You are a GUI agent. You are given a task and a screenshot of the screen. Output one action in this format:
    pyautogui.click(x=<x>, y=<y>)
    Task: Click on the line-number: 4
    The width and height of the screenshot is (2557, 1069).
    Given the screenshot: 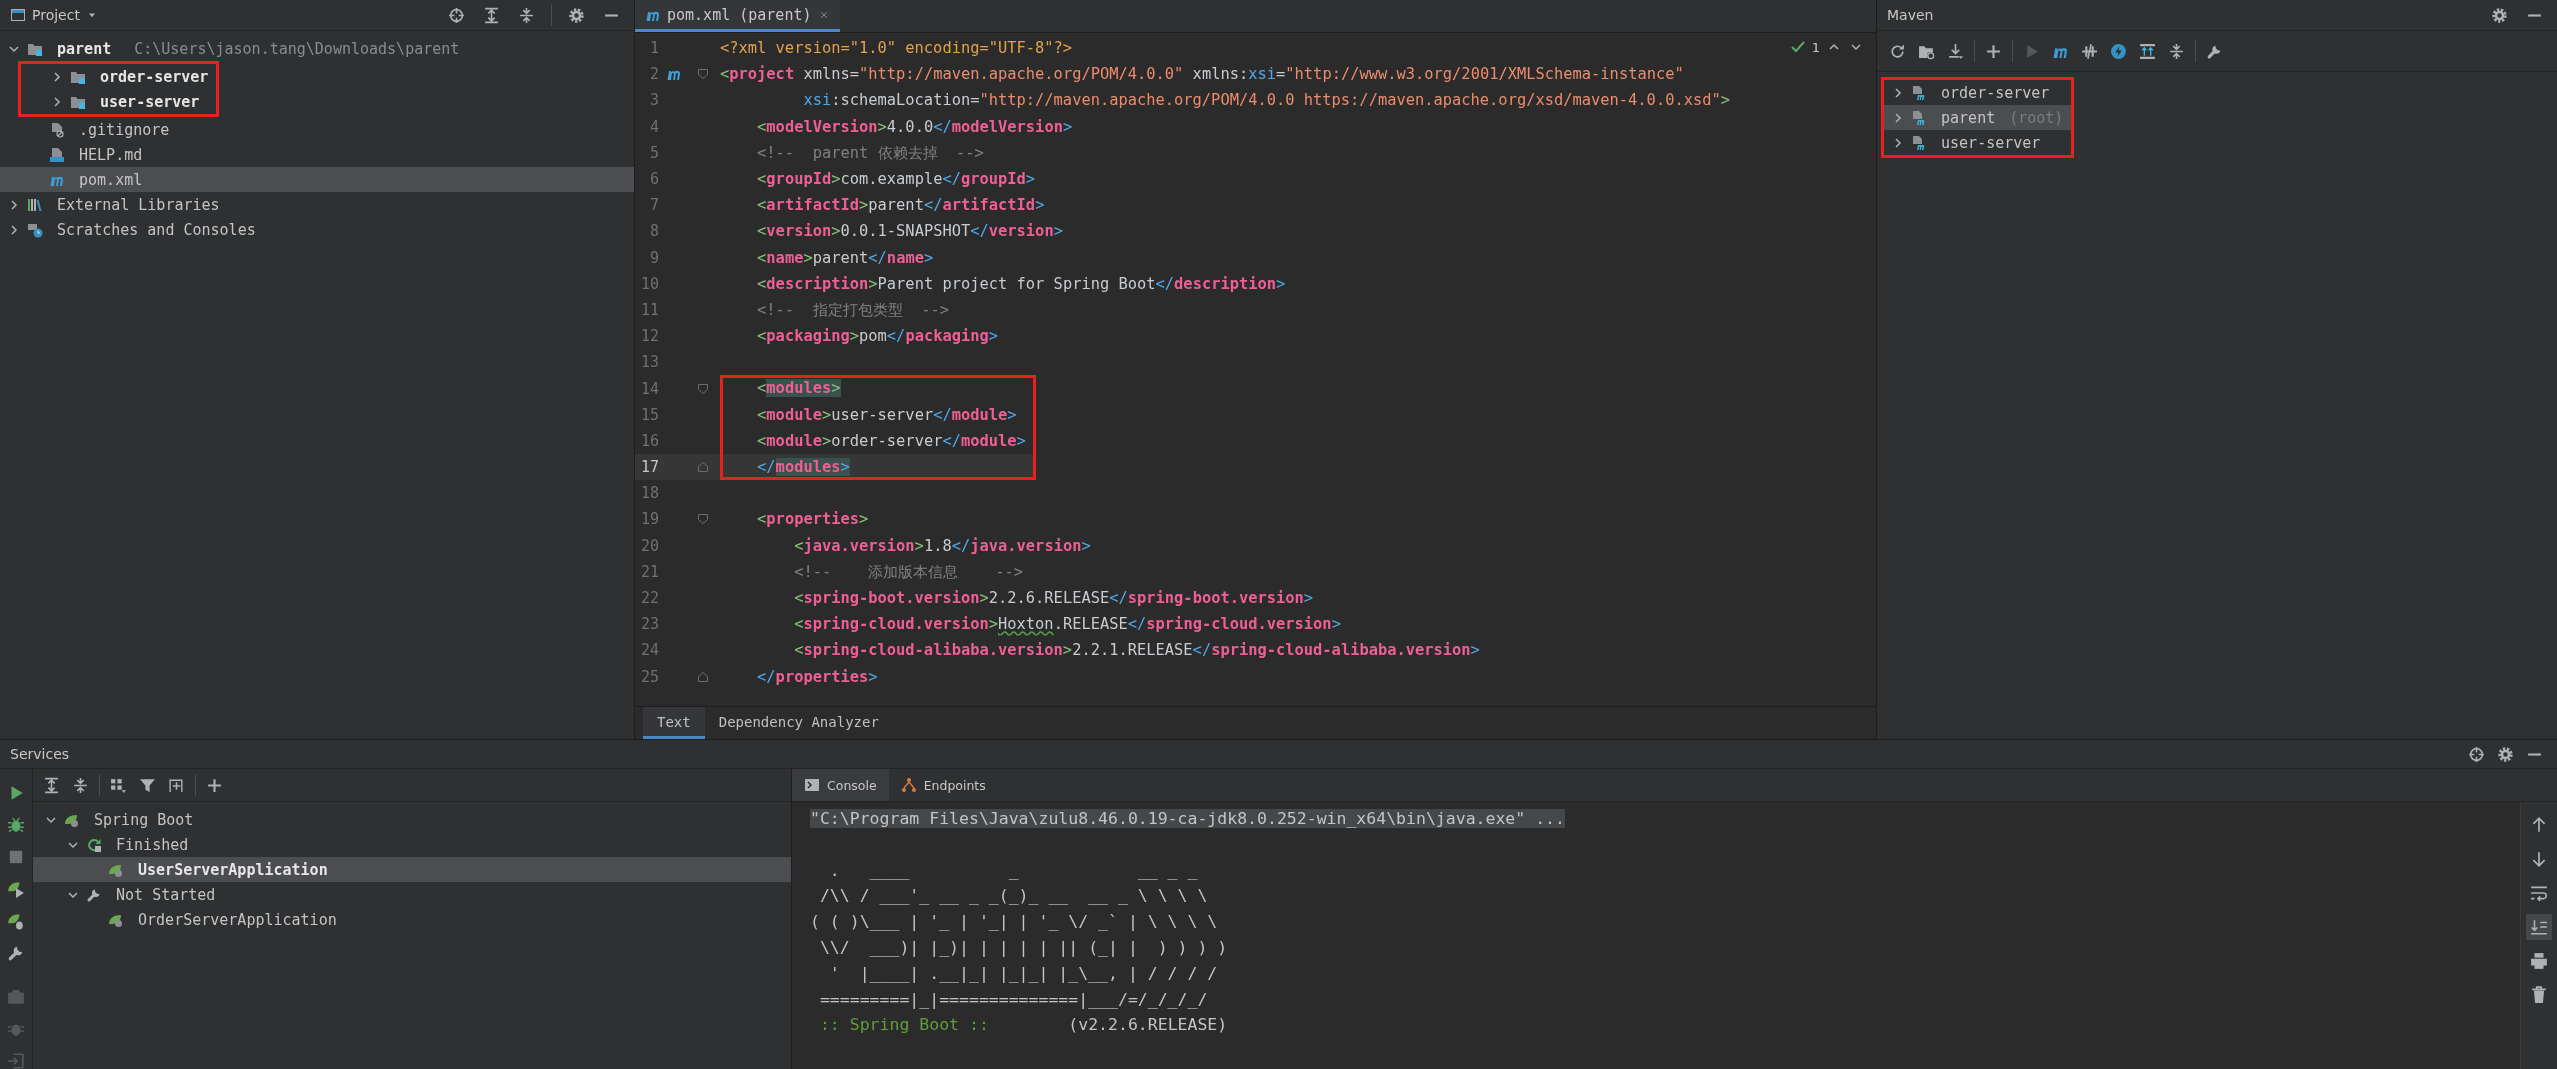 What is the action you would take?
    pyautogui.click(x=653, y=126)
    